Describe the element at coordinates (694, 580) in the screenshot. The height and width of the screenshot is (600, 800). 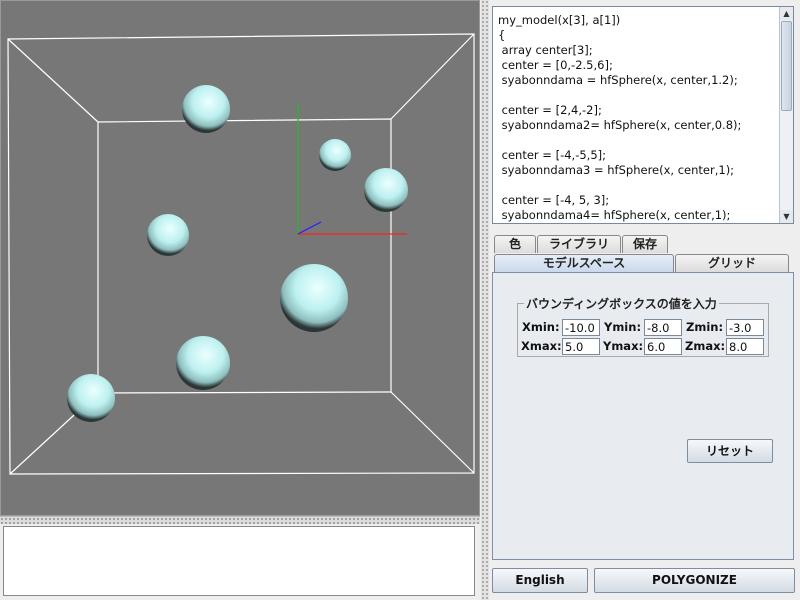
I see `polygonize-button: POLYGONIZE` at that location.